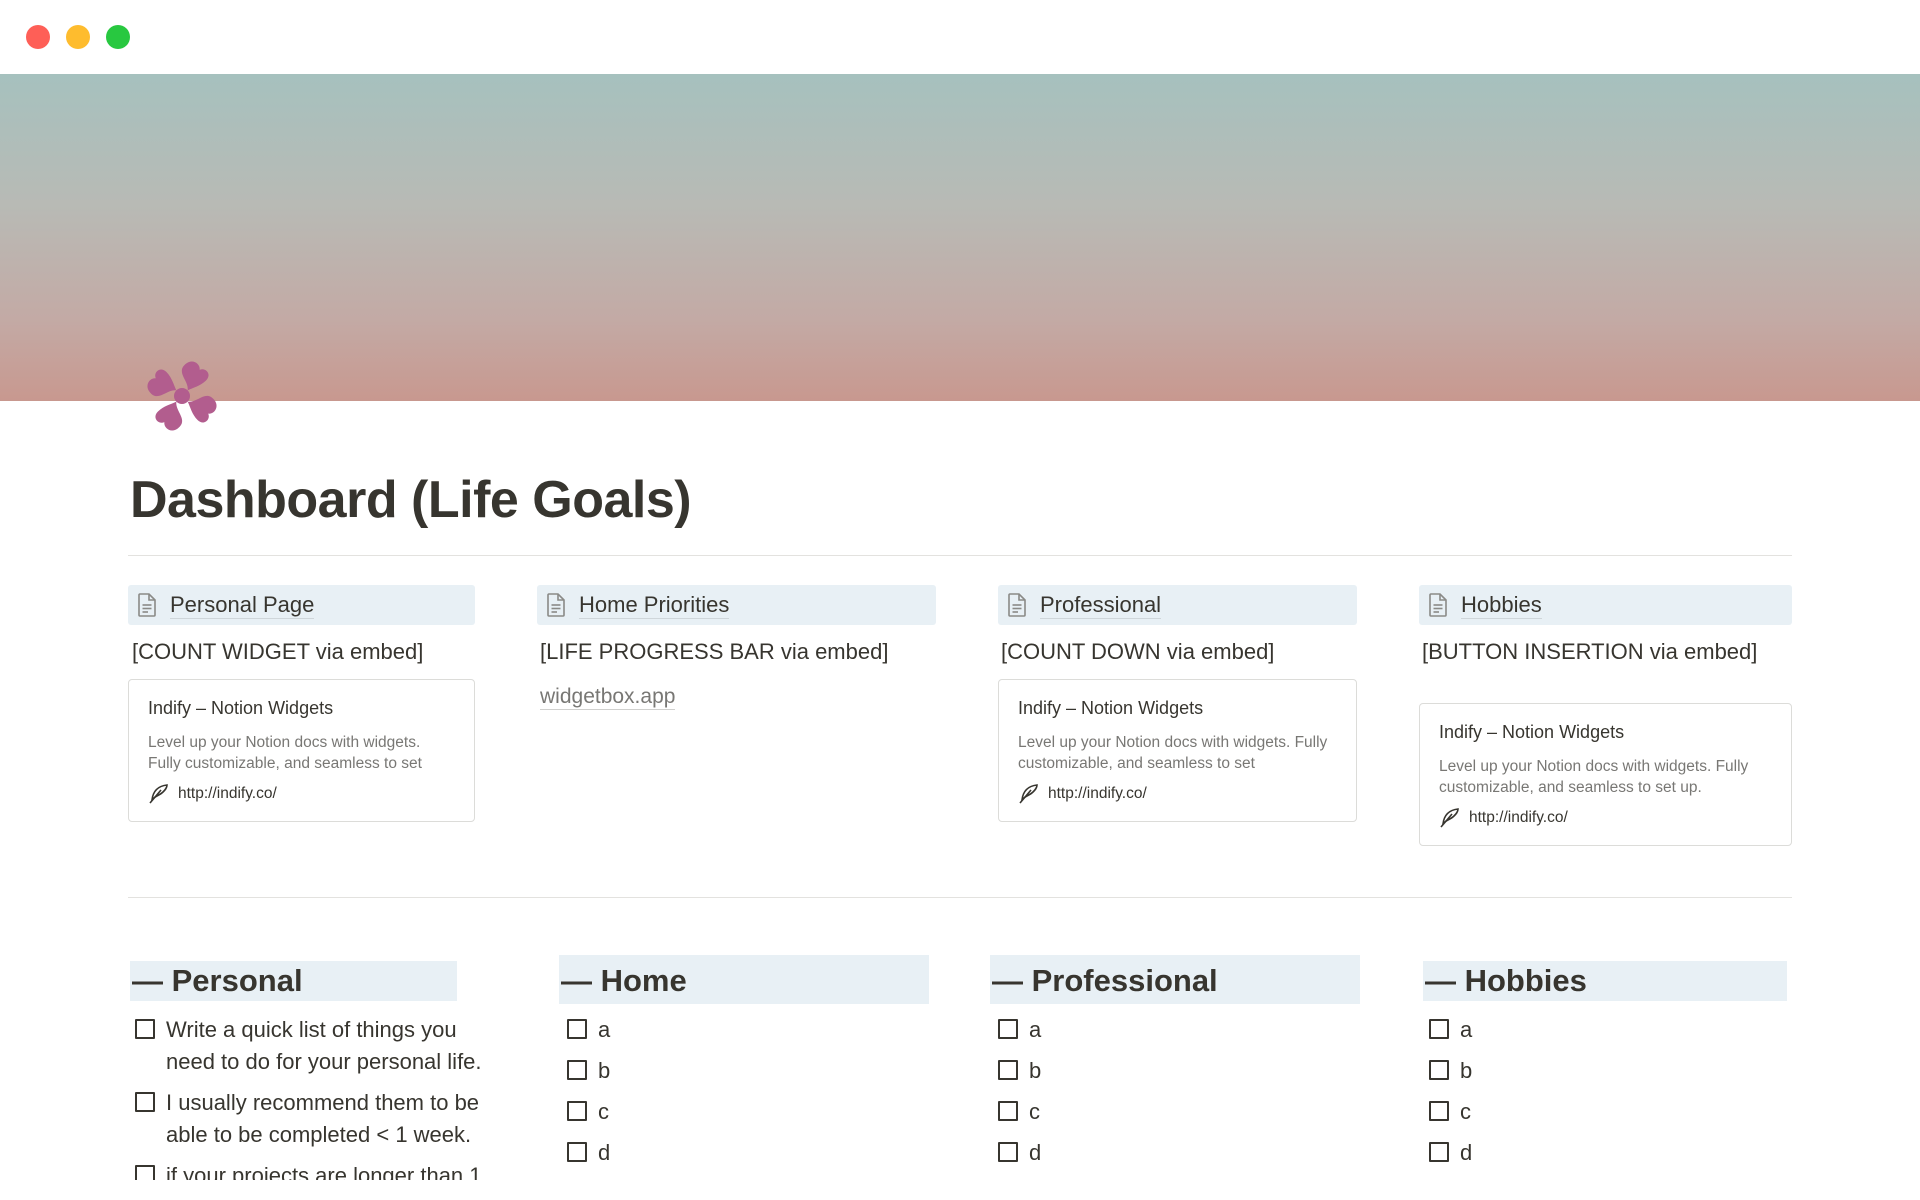  Describe the element at coordinates (1138, 651) in the screenshot. I see `embed-note: [COUNT DOWN via embed]` at that location.